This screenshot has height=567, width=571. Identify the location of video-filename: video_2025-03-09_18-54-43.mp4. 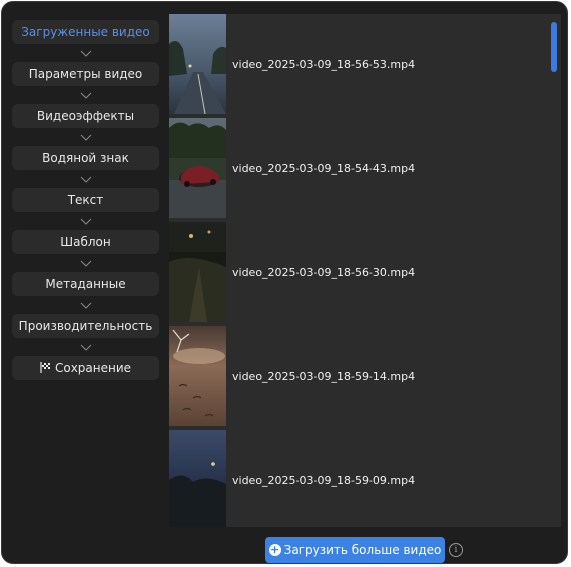
(324, 168).